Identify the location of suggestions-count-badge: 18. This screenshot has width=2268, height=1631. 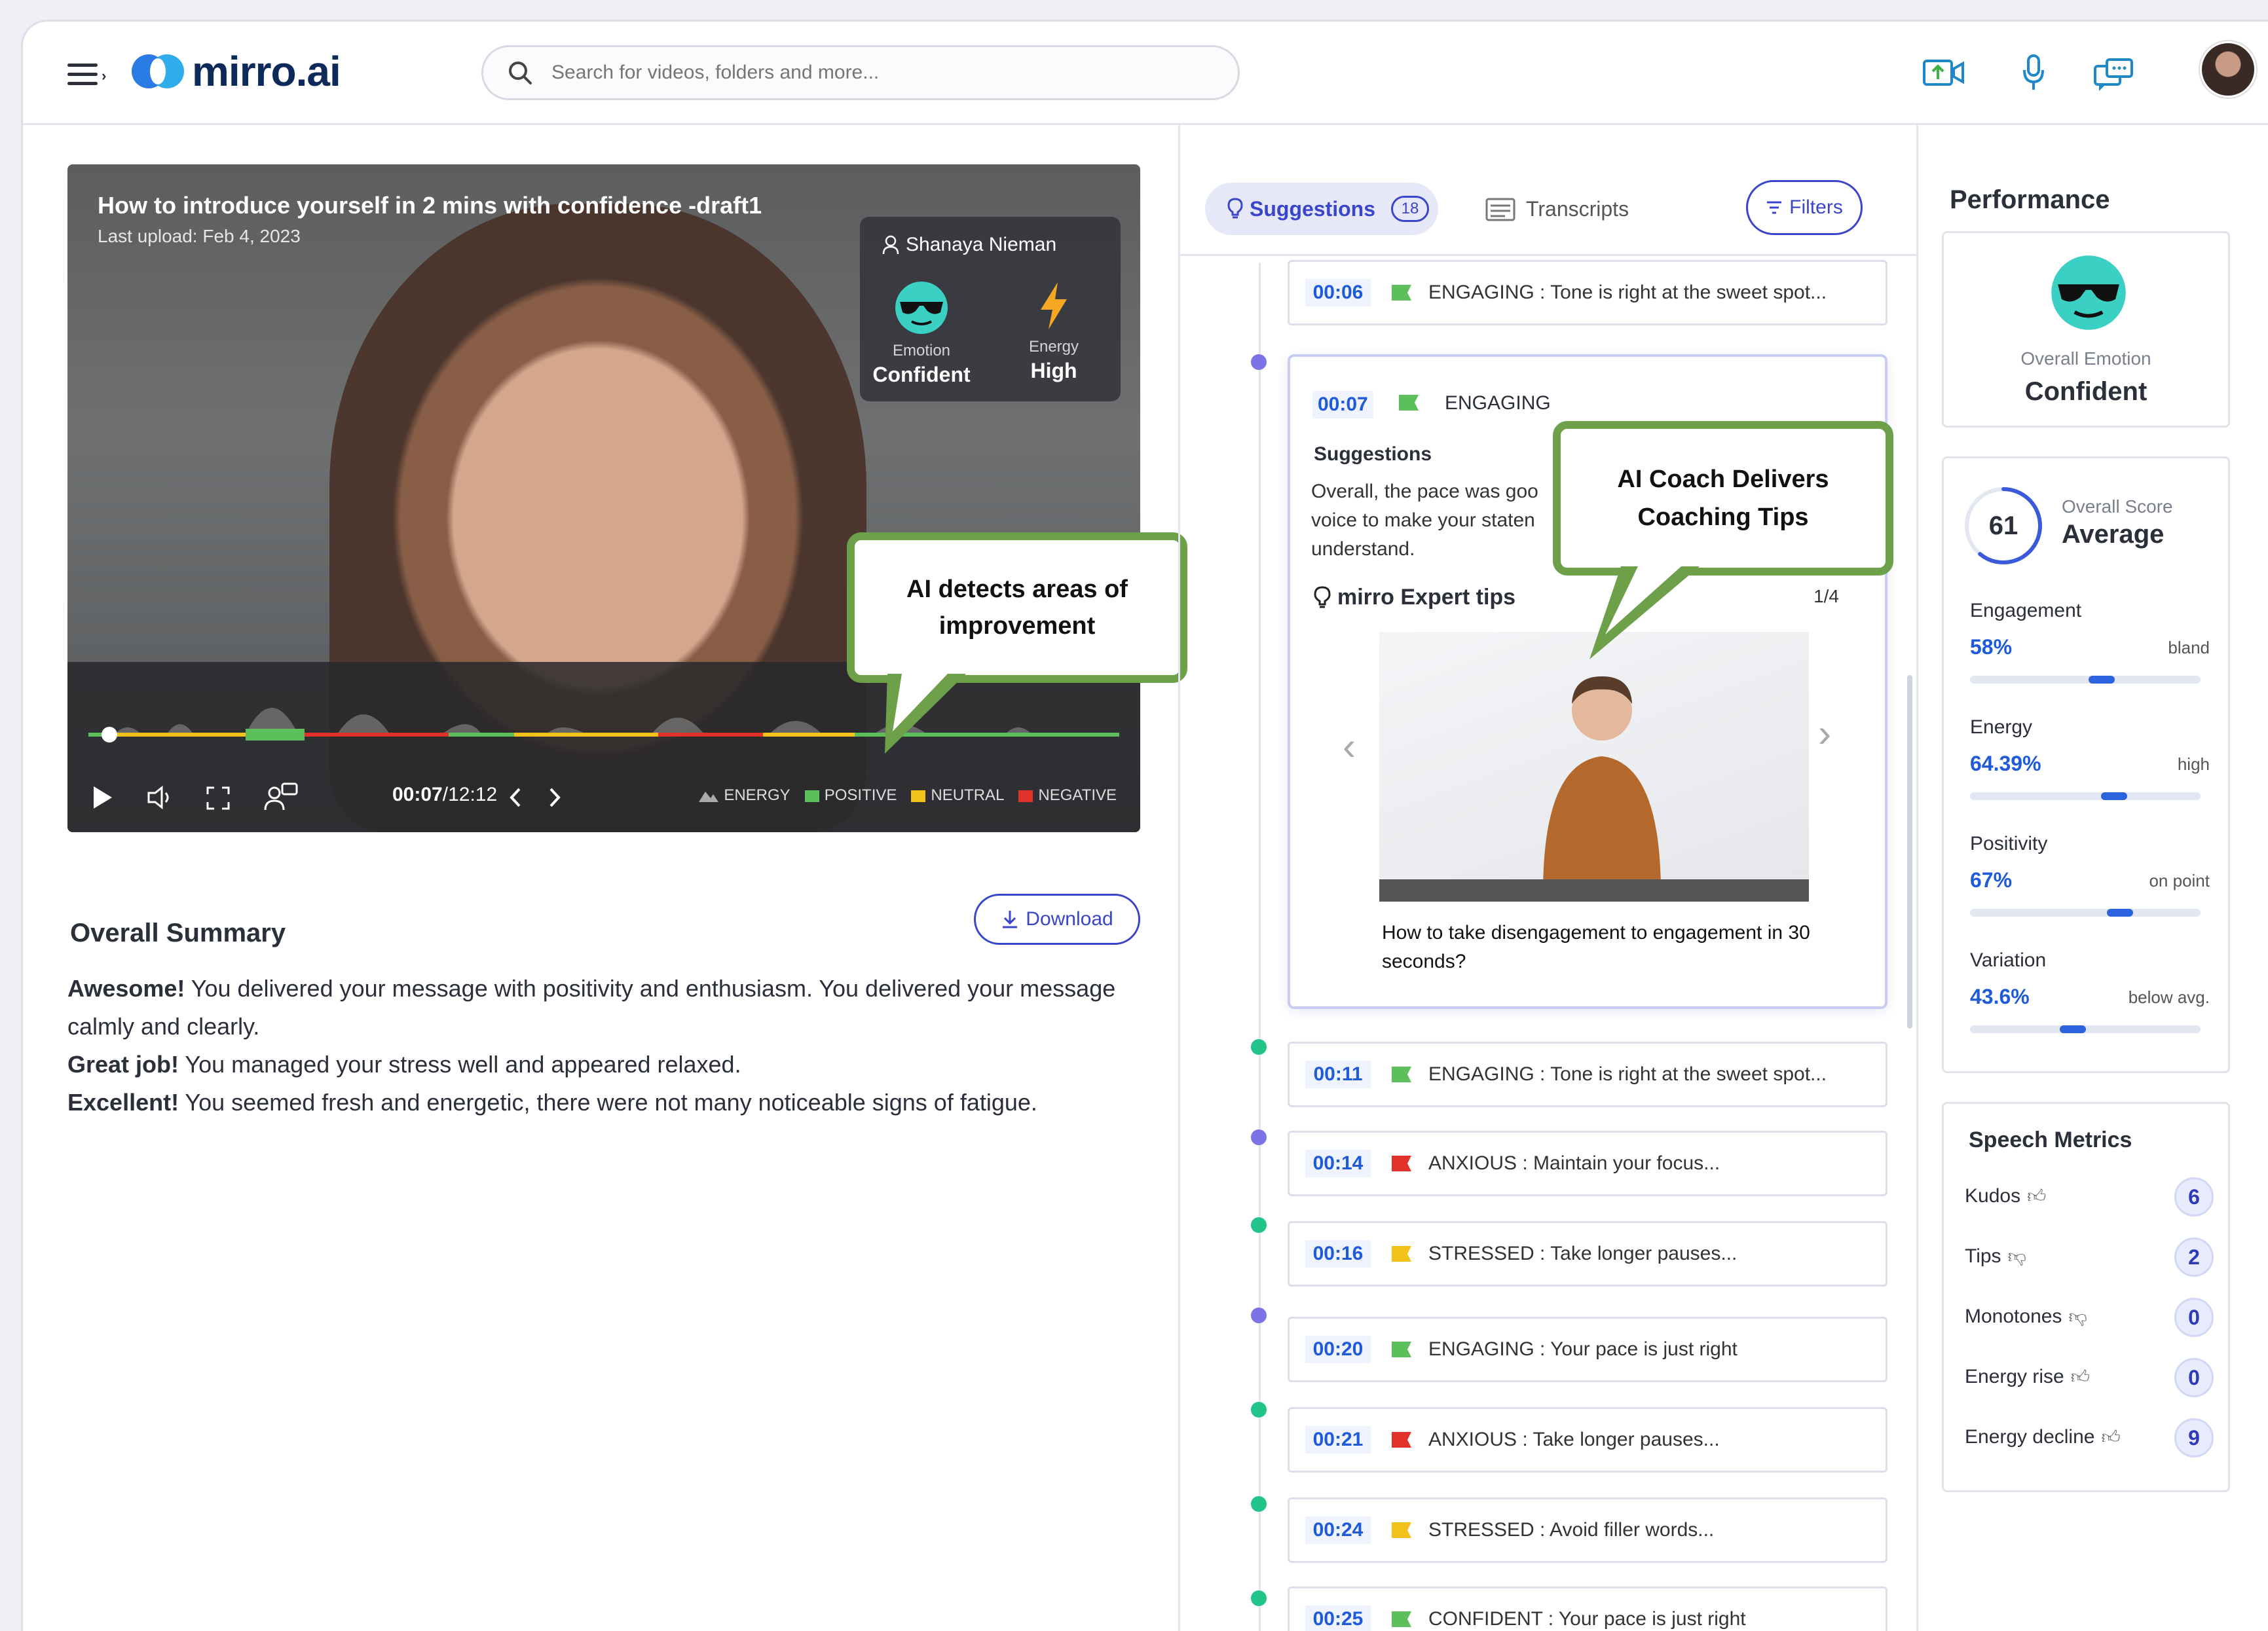
(1410, 209).